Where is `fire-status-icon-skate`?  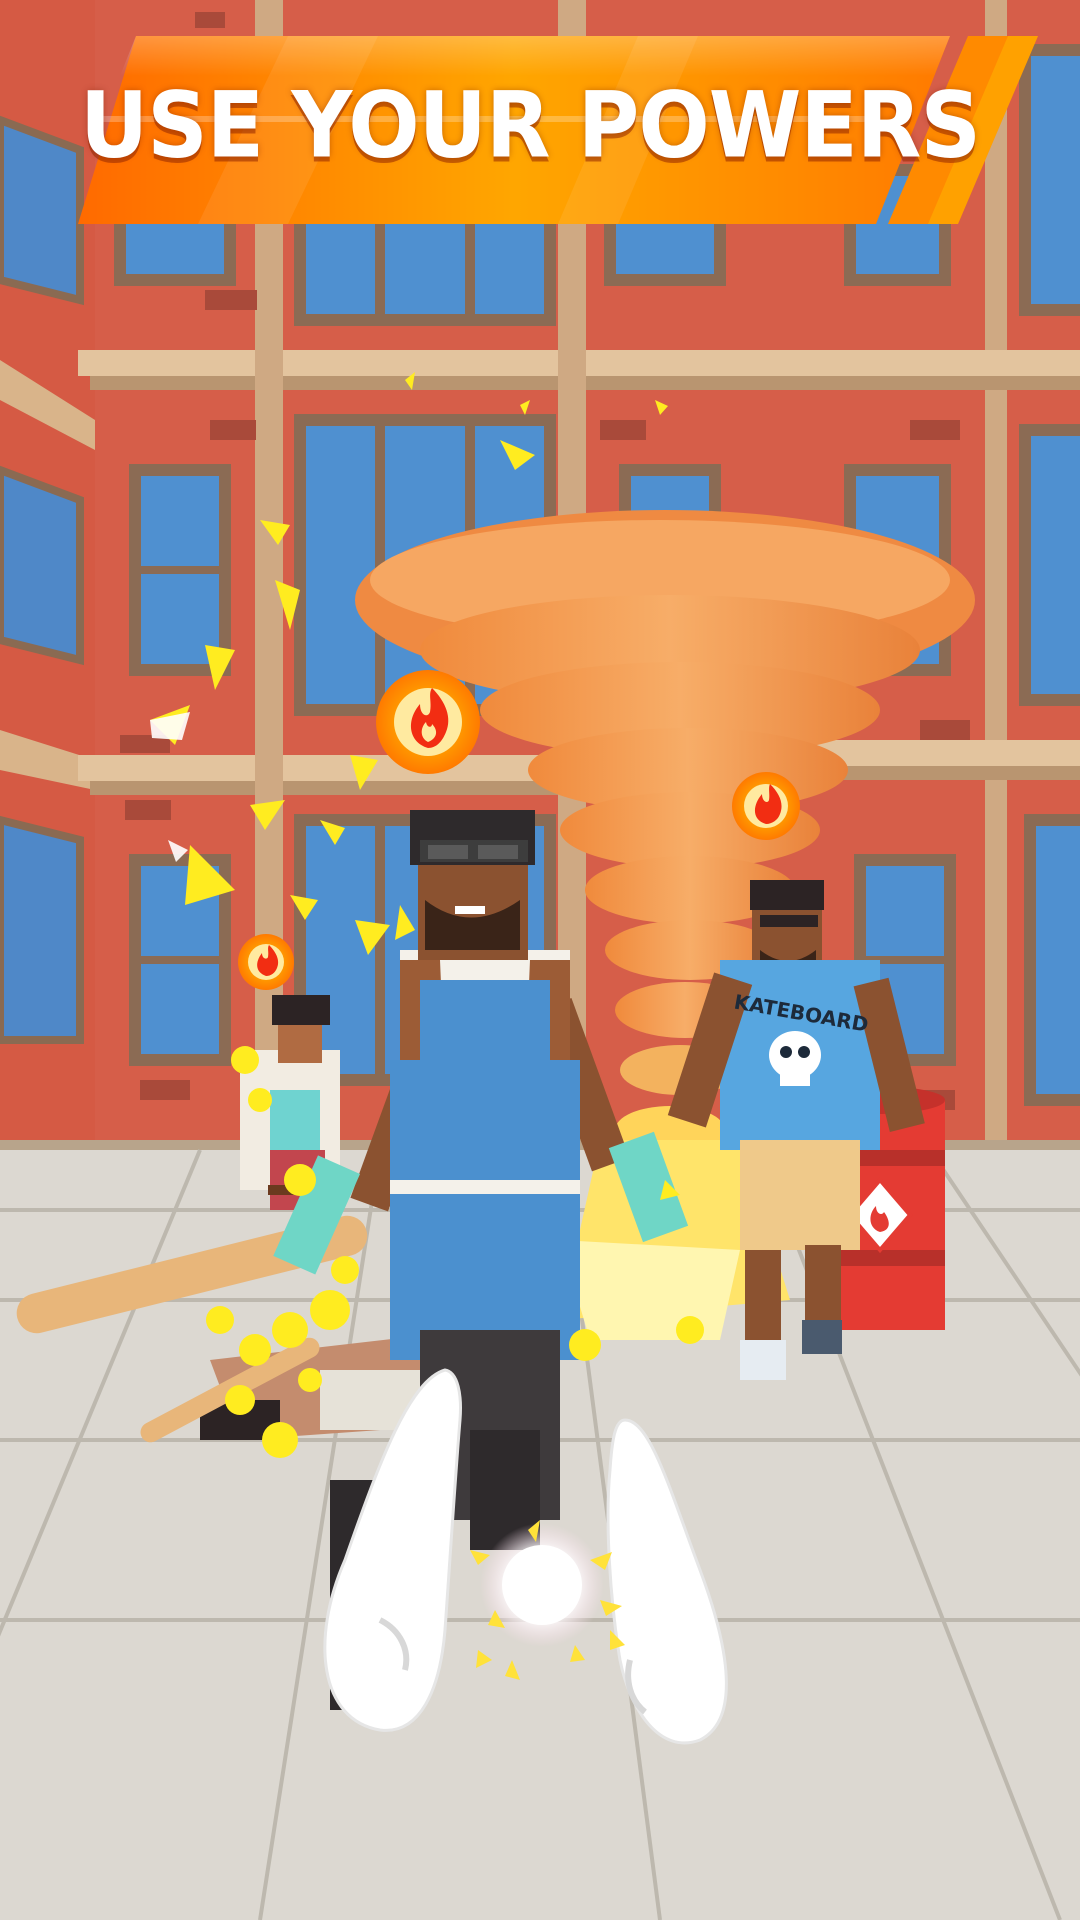
fire-status-icon-skate is located at coordinates (766, 806).